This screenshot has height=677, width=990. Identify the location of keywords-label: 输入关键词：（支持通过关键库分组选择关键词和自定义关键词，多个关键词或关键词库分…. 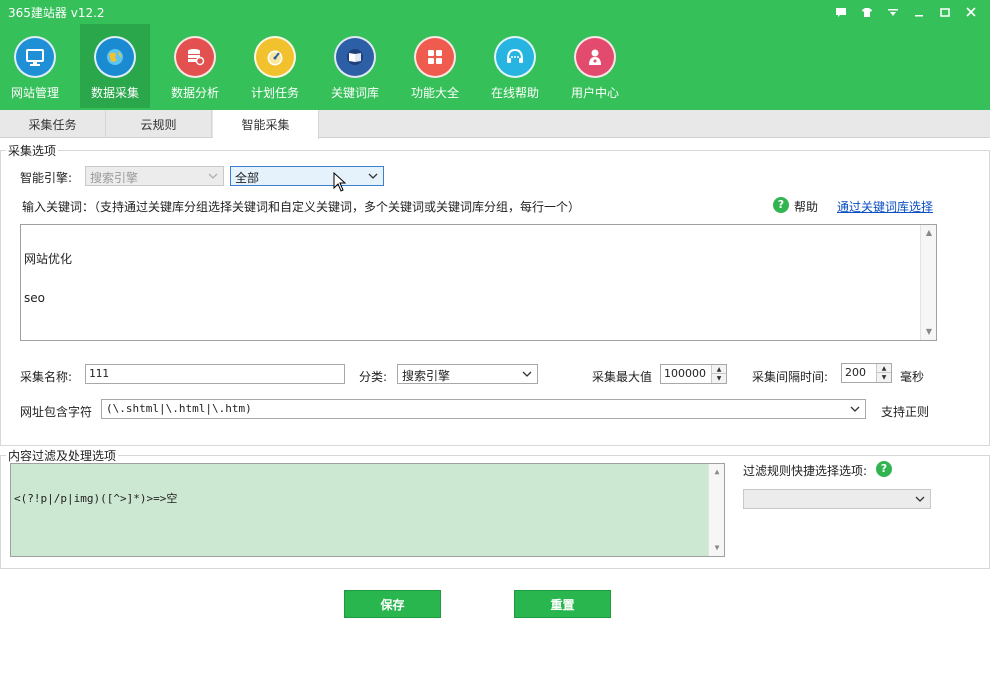
(301, 207).